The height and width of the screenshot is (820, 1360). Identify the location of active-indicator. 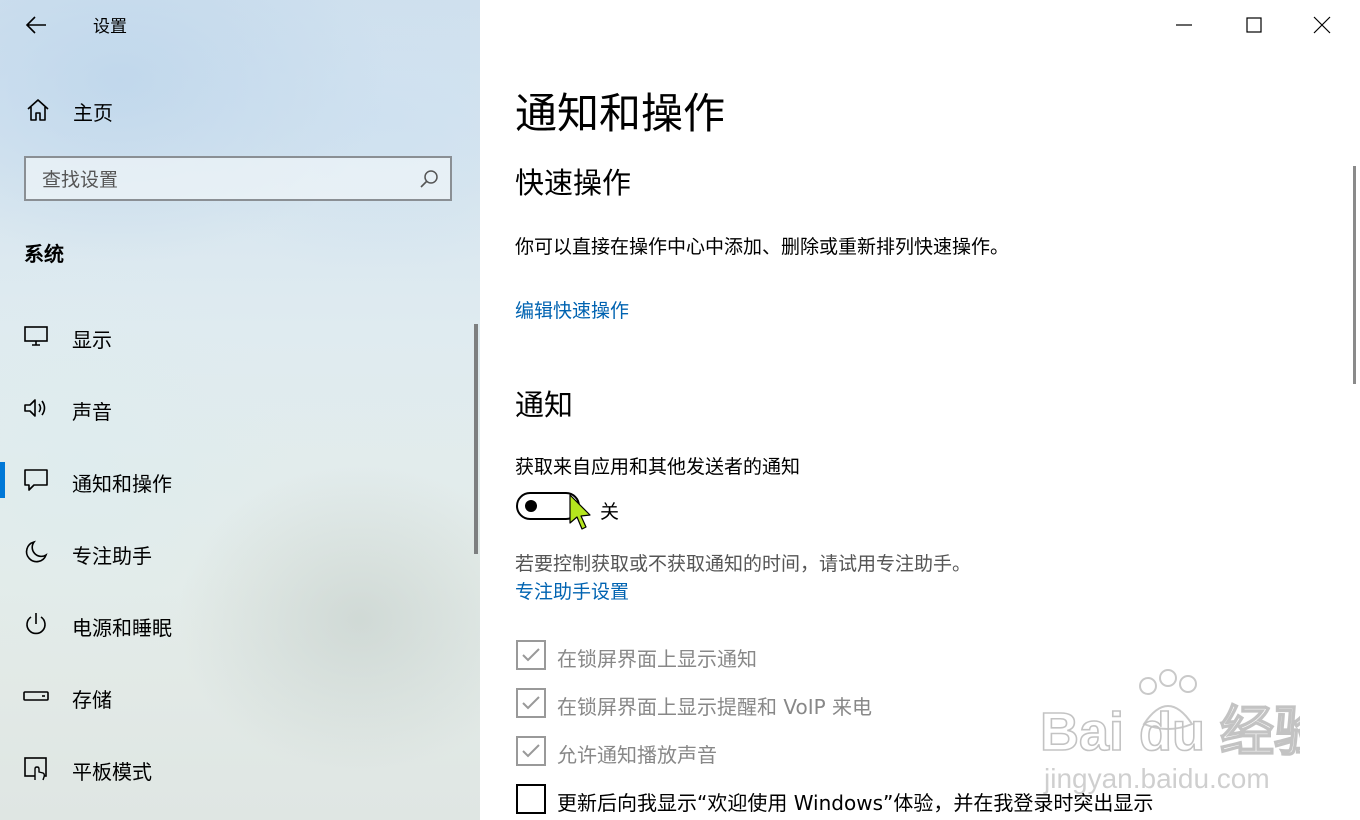
(2, 480).